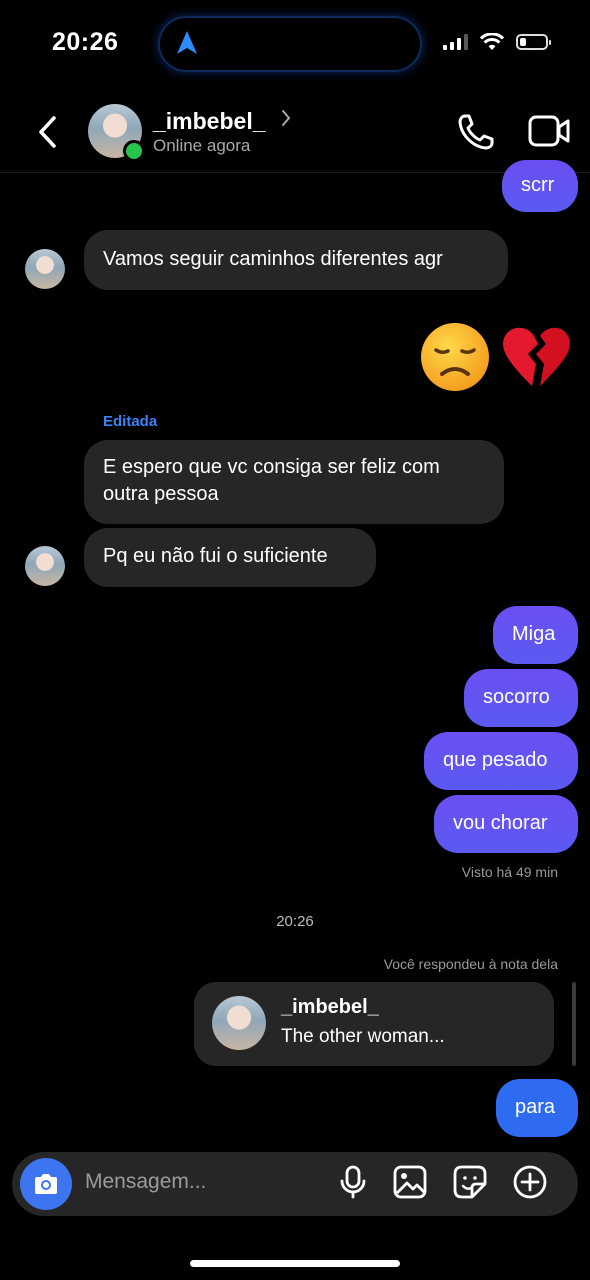  Describe the element at coordinates (239, 1023) in the screenshot. I see `note-avatar` at that location.